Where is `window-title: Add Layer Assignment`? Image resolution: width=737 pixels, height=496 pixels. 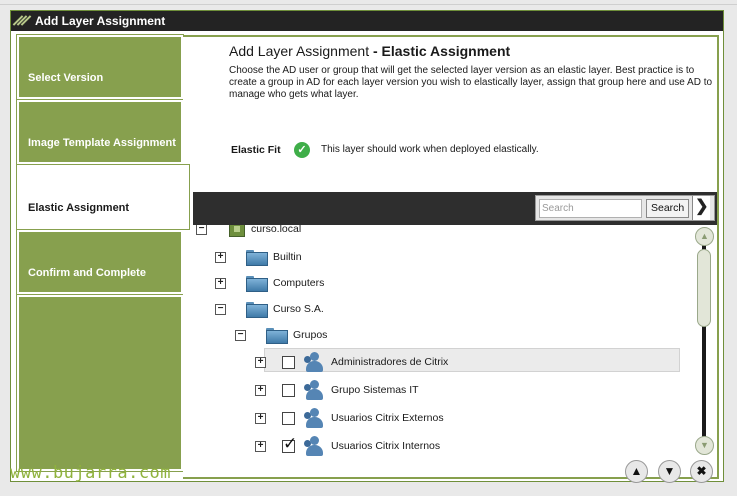 window-title: Add Layer Assignment is located at coordinates (100, 21).